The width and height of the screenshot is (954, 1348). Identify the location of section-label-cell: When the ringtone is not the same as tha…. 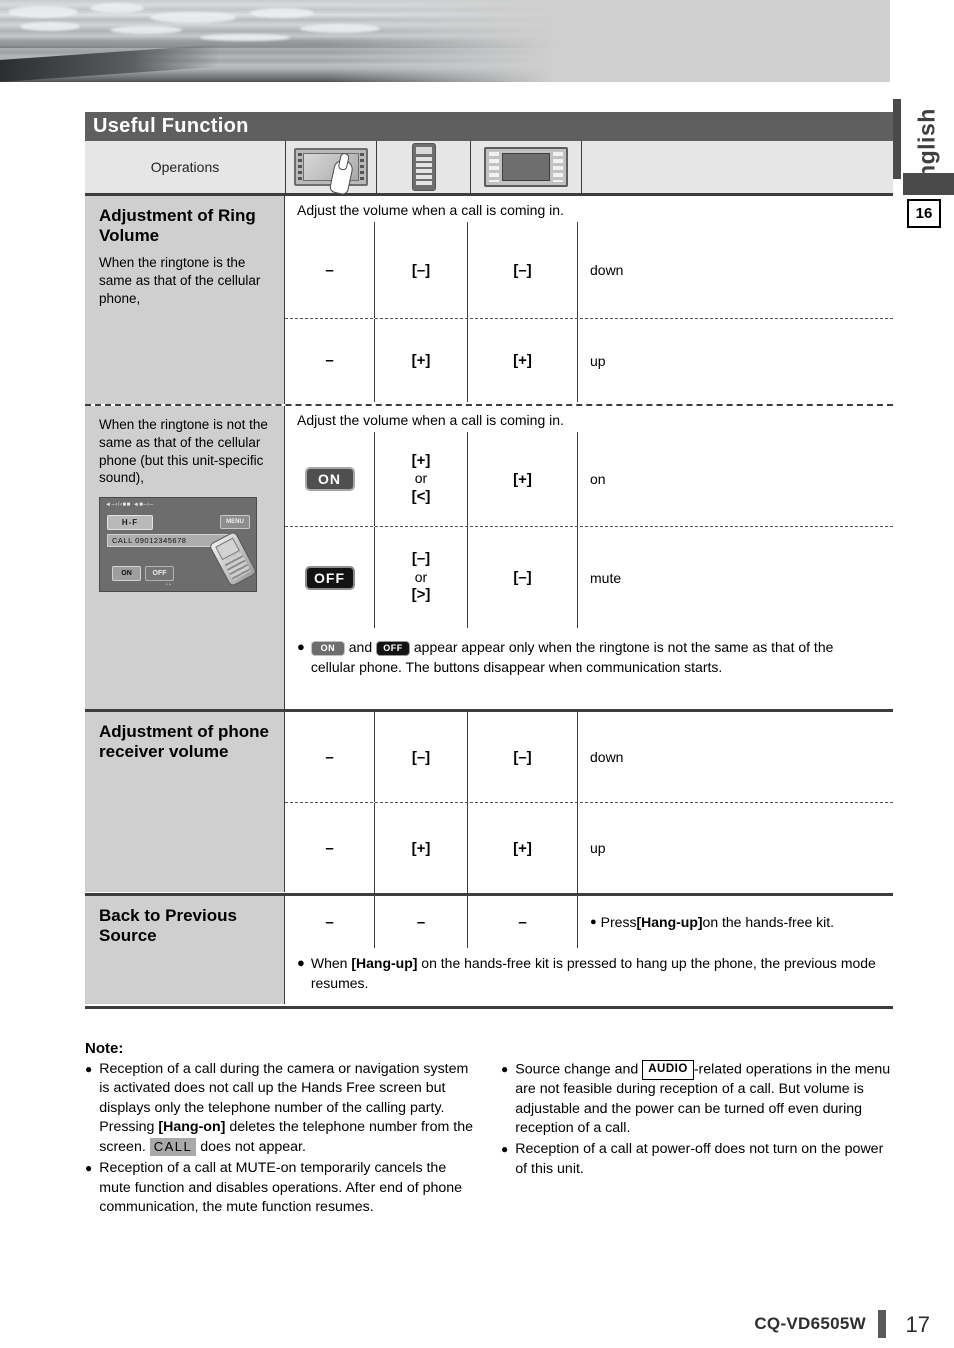
(185, 557).